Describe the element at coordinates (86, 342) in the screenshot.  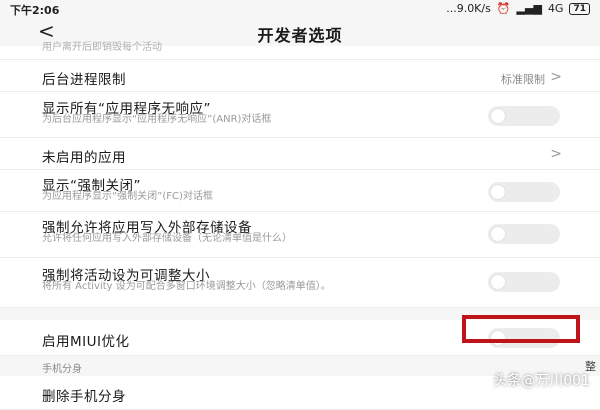
I see `list-item-title: 启用MIUI优化` at that location.